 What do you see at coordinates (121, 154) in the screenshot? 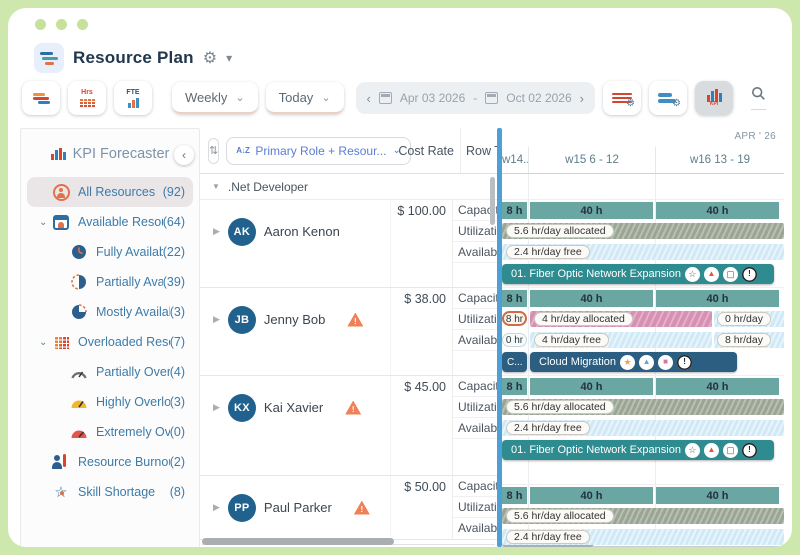
I see `sidebar-title: KPI Forecaster` at bounding box center [121, 154].